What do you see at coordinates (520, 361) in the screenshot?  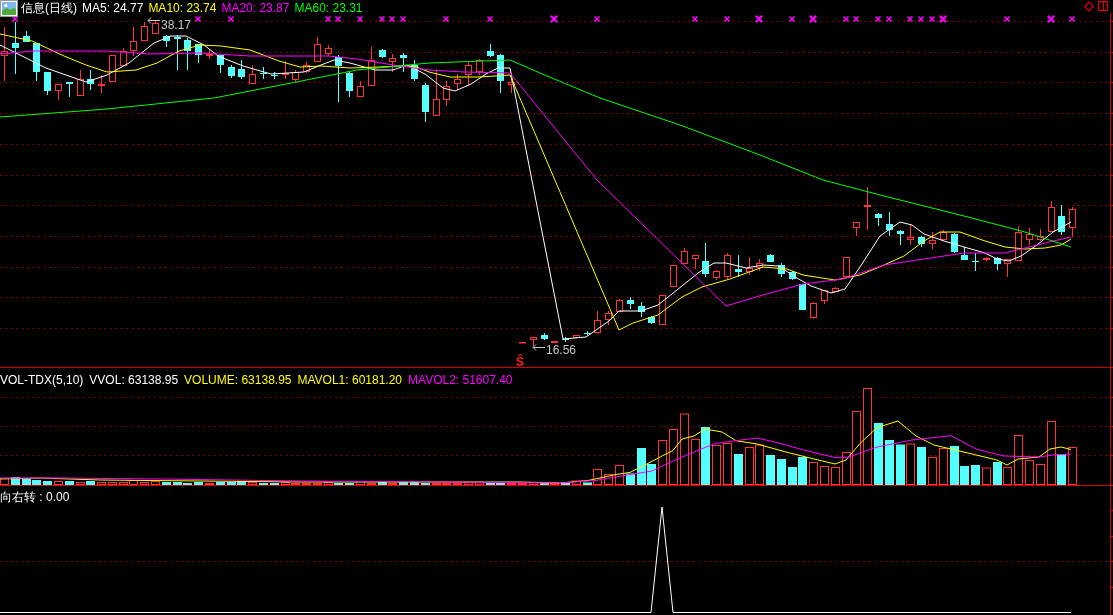 I see `sell-signal-label: Ŝ` at bounding box center [520, 361].